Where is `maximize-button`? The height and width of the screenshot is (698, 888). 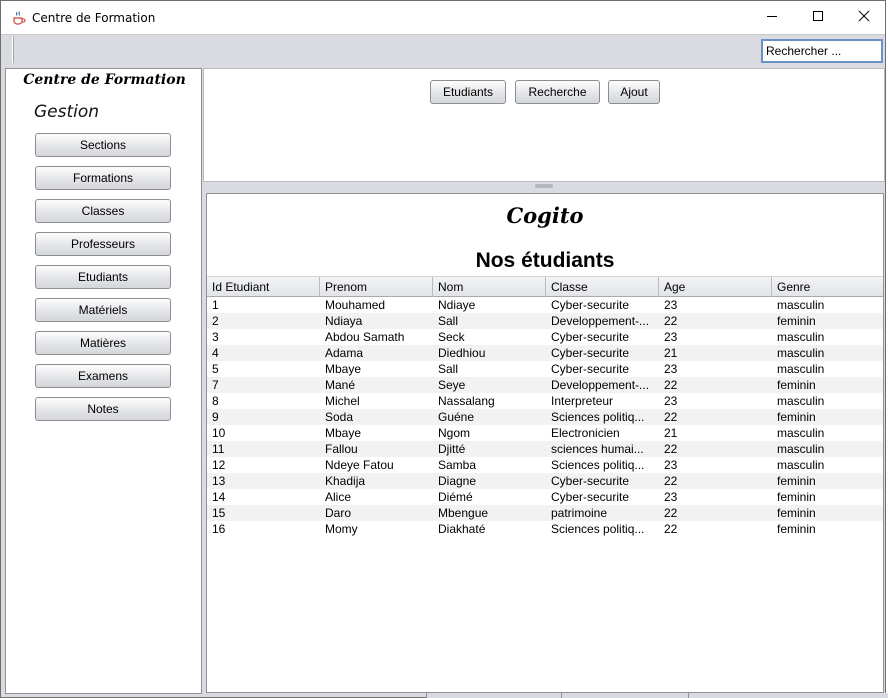
maximize-button is located at coordinates (818, 17).